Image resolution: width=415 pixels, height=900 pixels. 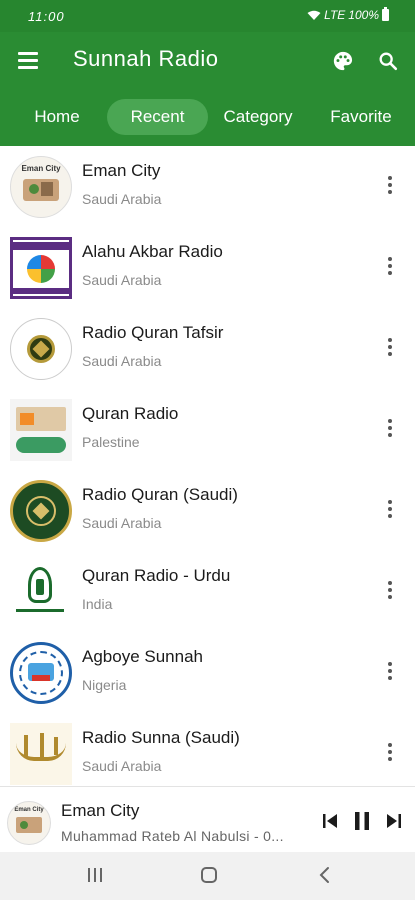 What do you see at coordinates (330, 821) in the screenshot?
I see `skip-previous-icon` at bounding box center [330, 821].